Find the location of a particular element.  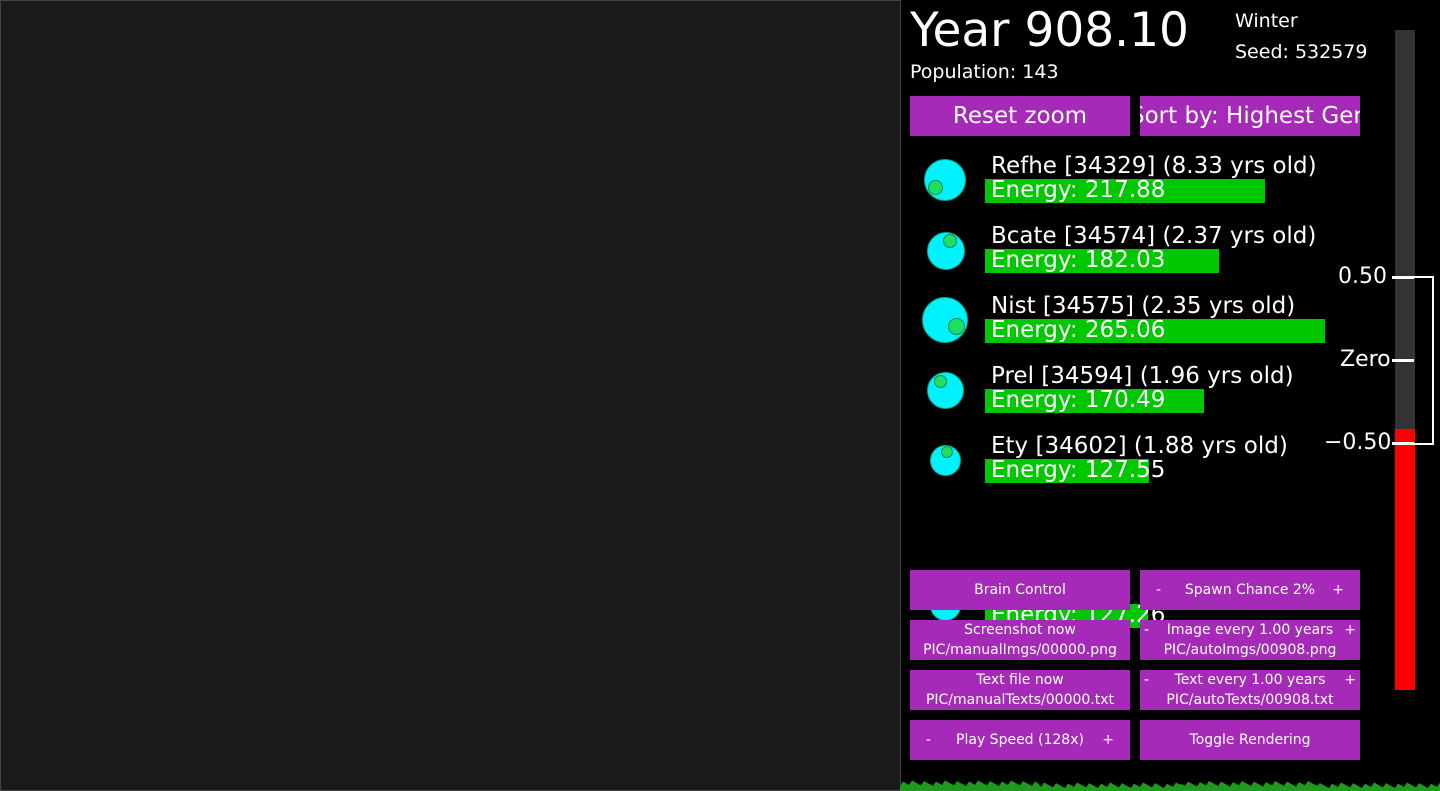

play-speed-increase-button: + is located at coordinates (1108, 740).